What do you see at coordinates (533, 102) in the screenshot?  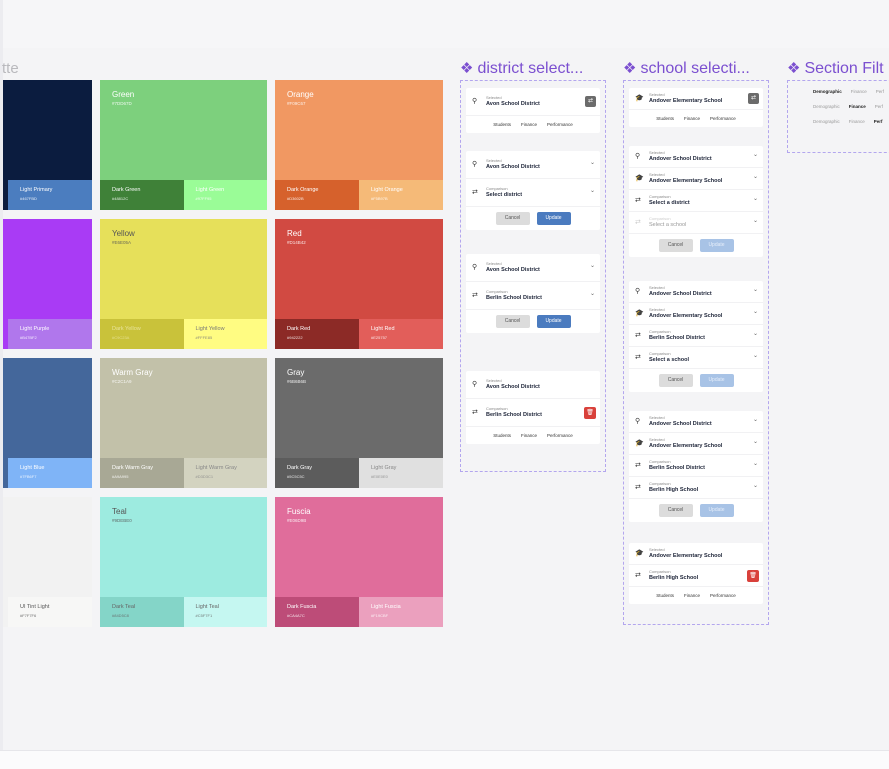 I see `selector-field: ⚲ Selected Avon School District ⇄` at bounding box center [533, 102].